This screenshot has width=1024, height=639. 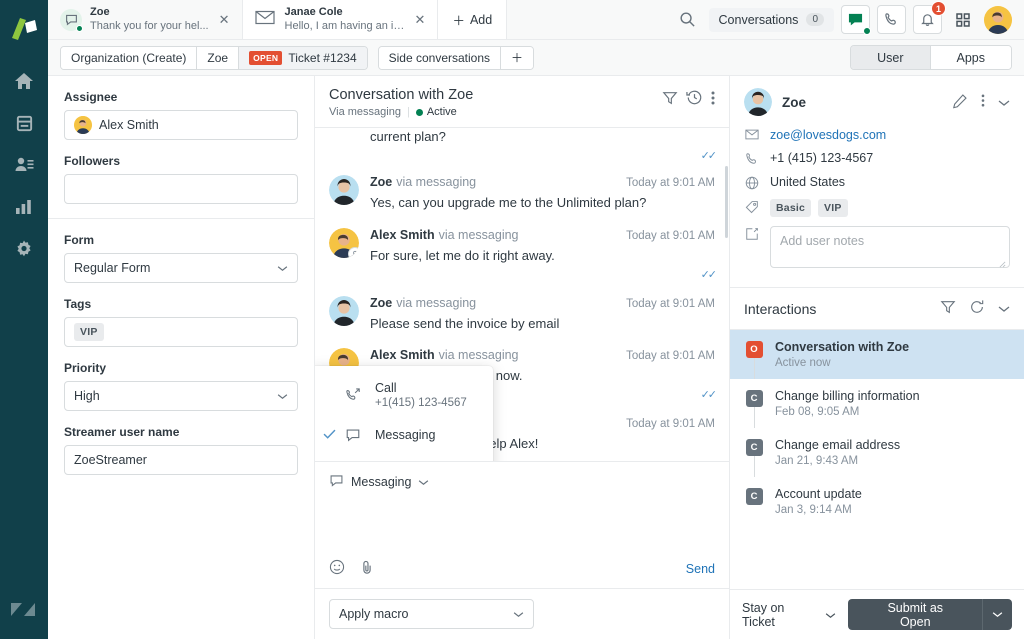 I want to click on tag-icon, so click(x=751, y=206).